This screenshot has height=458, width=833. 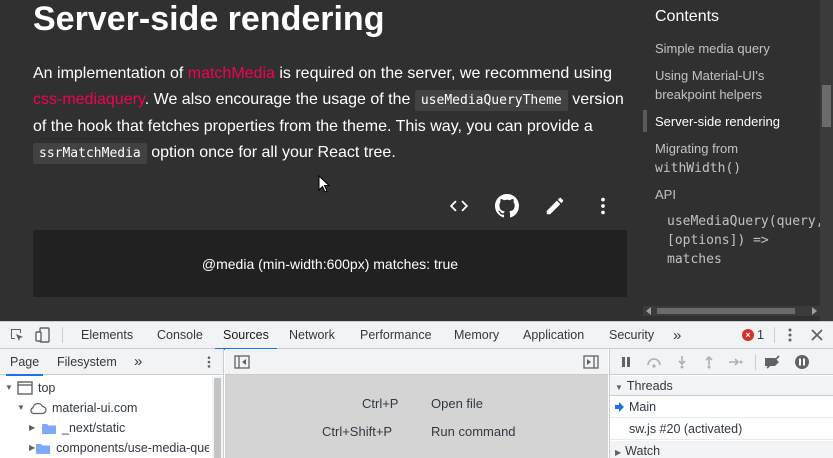 I want to click on inspect-element-button, so click(x=17, y=335).